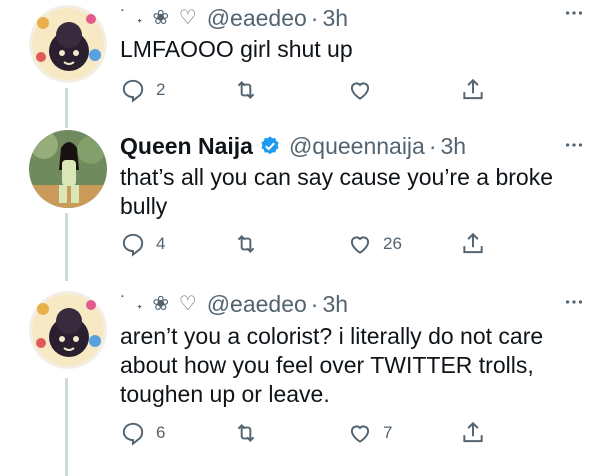  I want to click on user-handle: @queennaija, so click(357, 146).